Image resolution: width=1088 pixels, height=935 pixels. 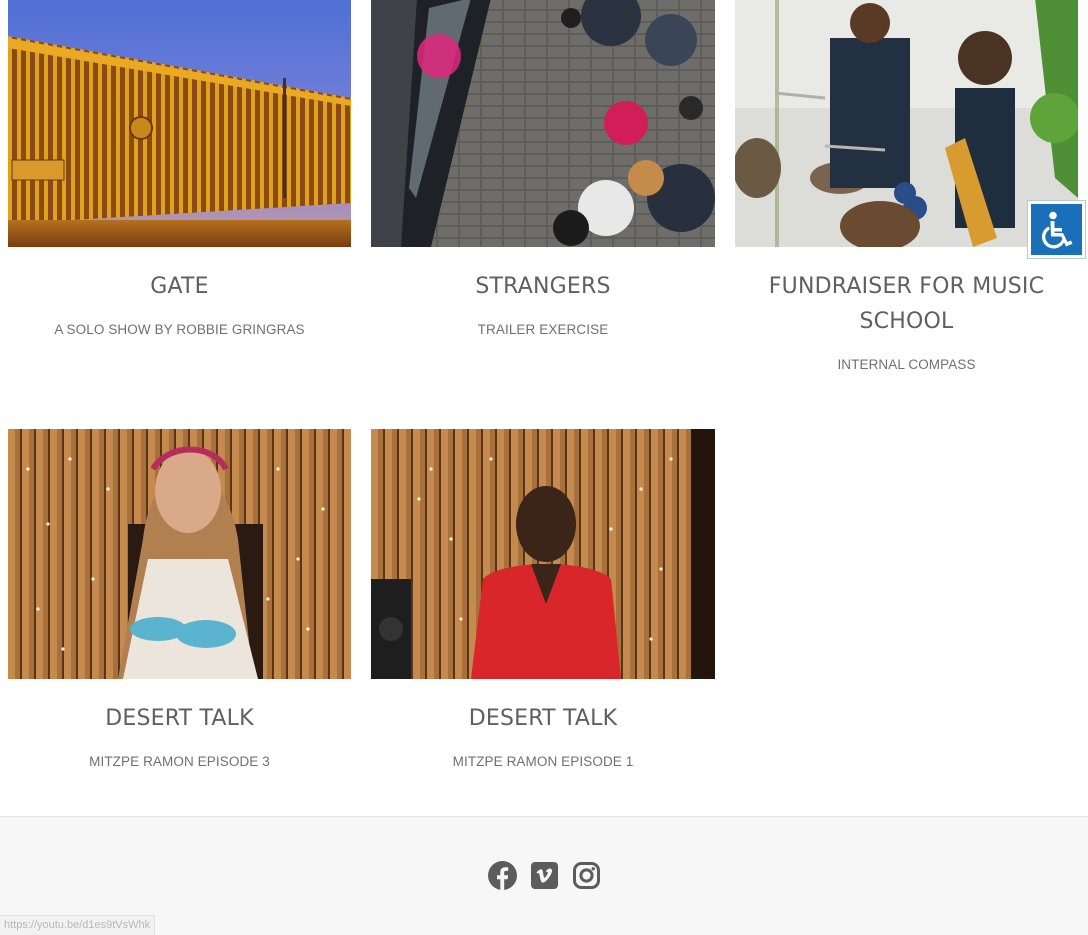 I want to click on project-thumbnail-strangers, so click(x=543, y=123).